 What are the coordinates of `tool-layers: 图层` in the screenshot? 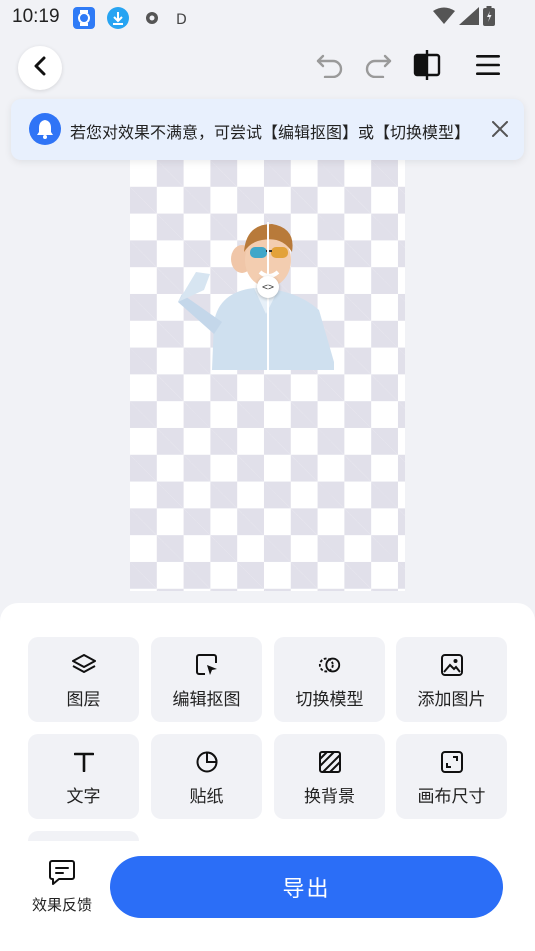 It's located at (83, 679).